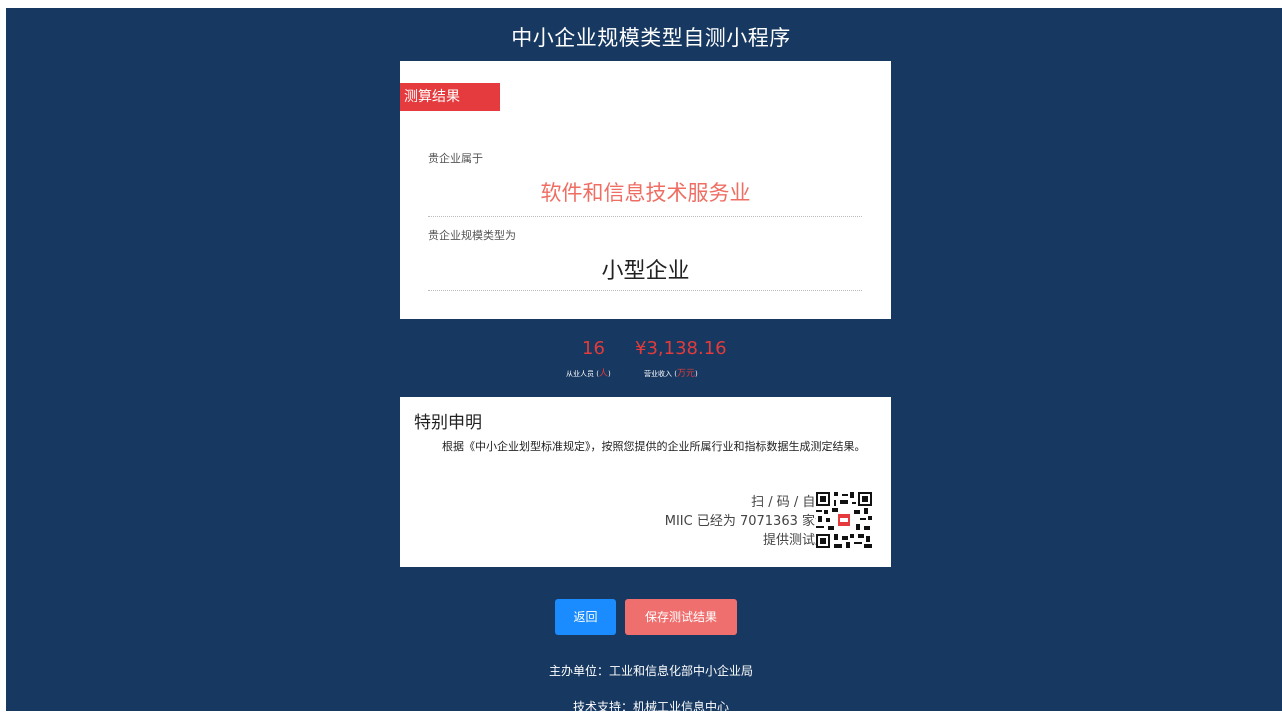  I want to click on revenue-unit: 万元, so click(685, 374).